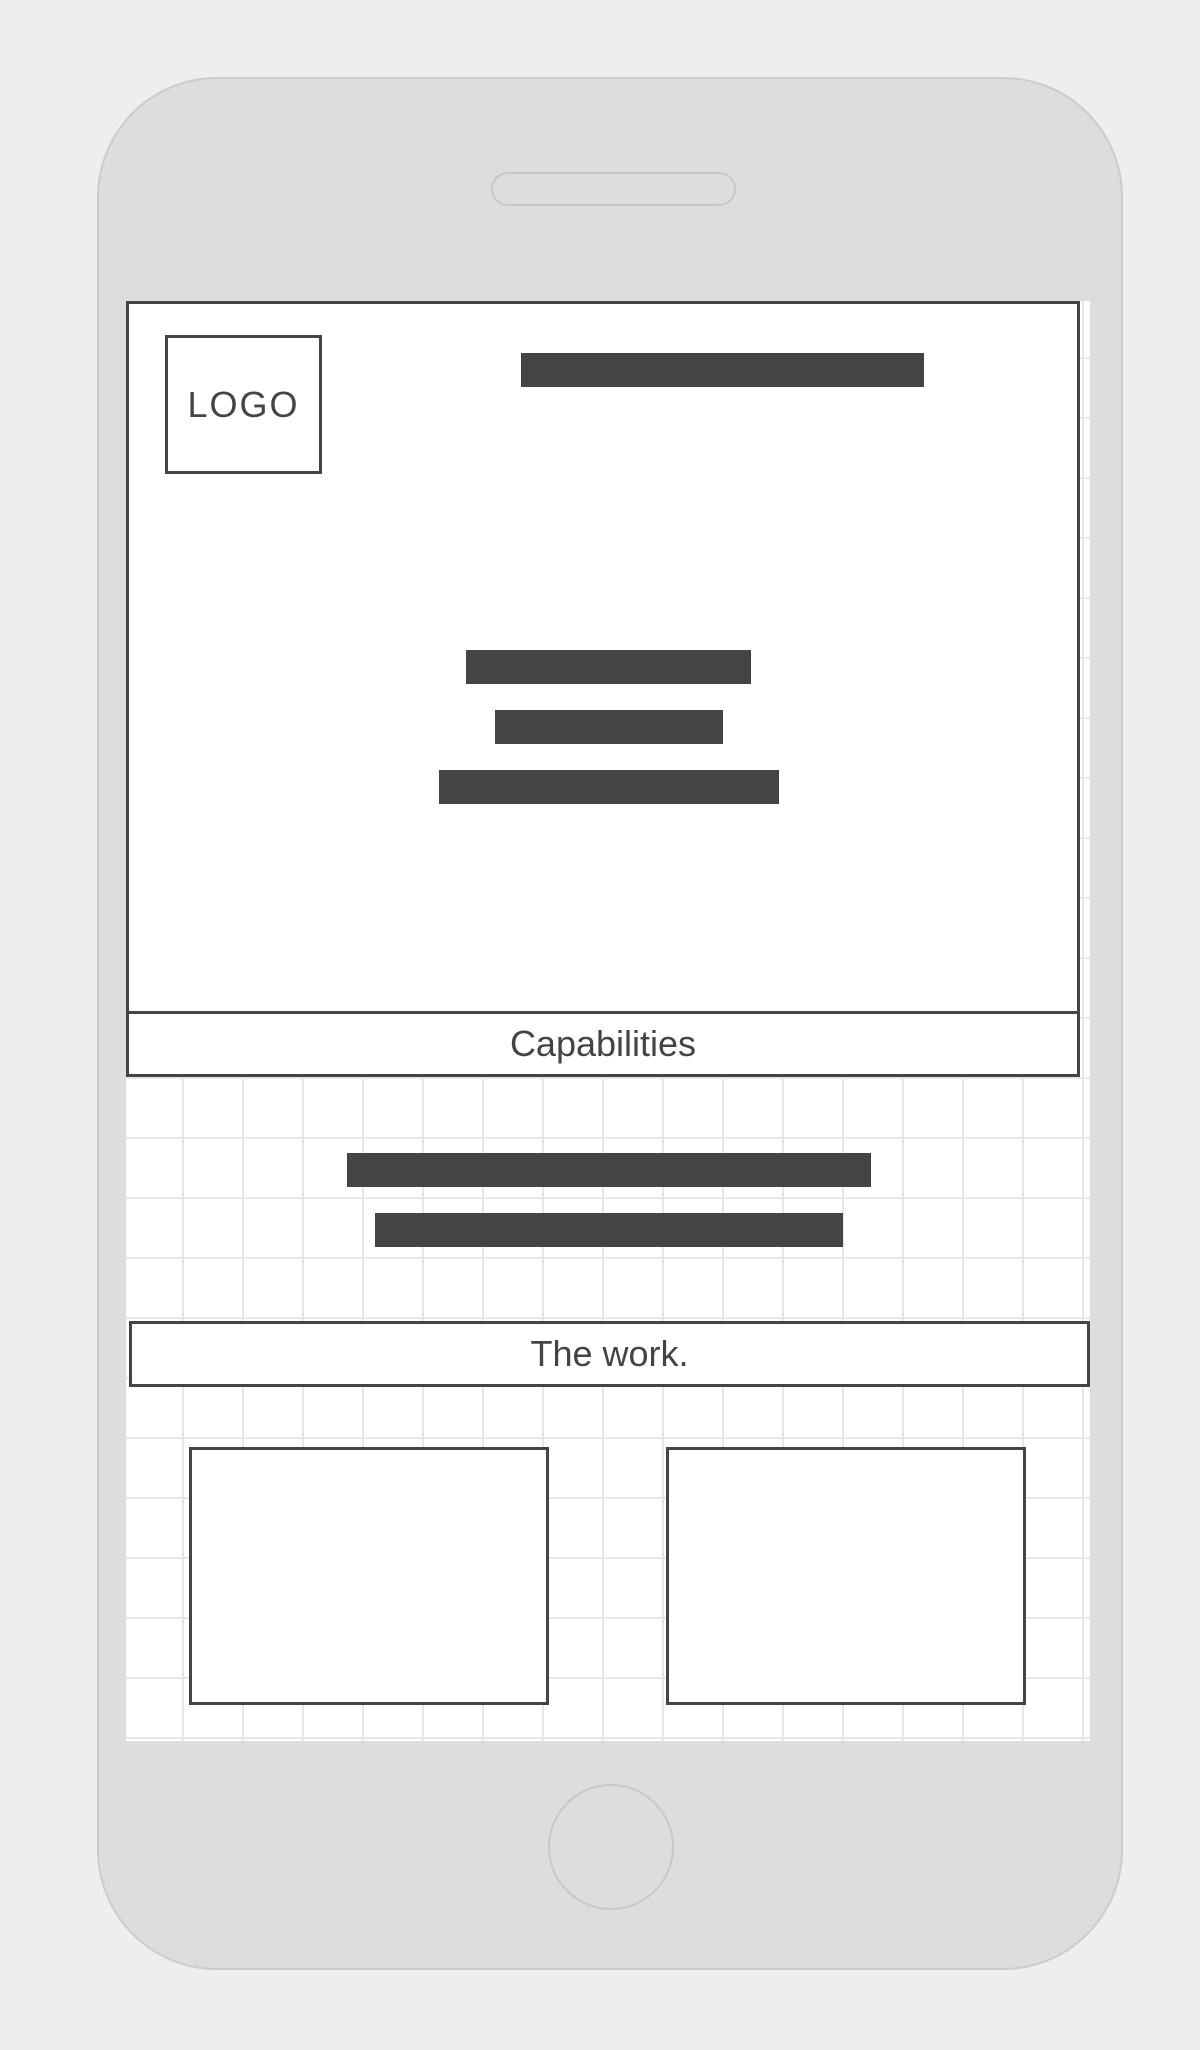  I want to click on logo-label: LOGO, so click(243, 404).